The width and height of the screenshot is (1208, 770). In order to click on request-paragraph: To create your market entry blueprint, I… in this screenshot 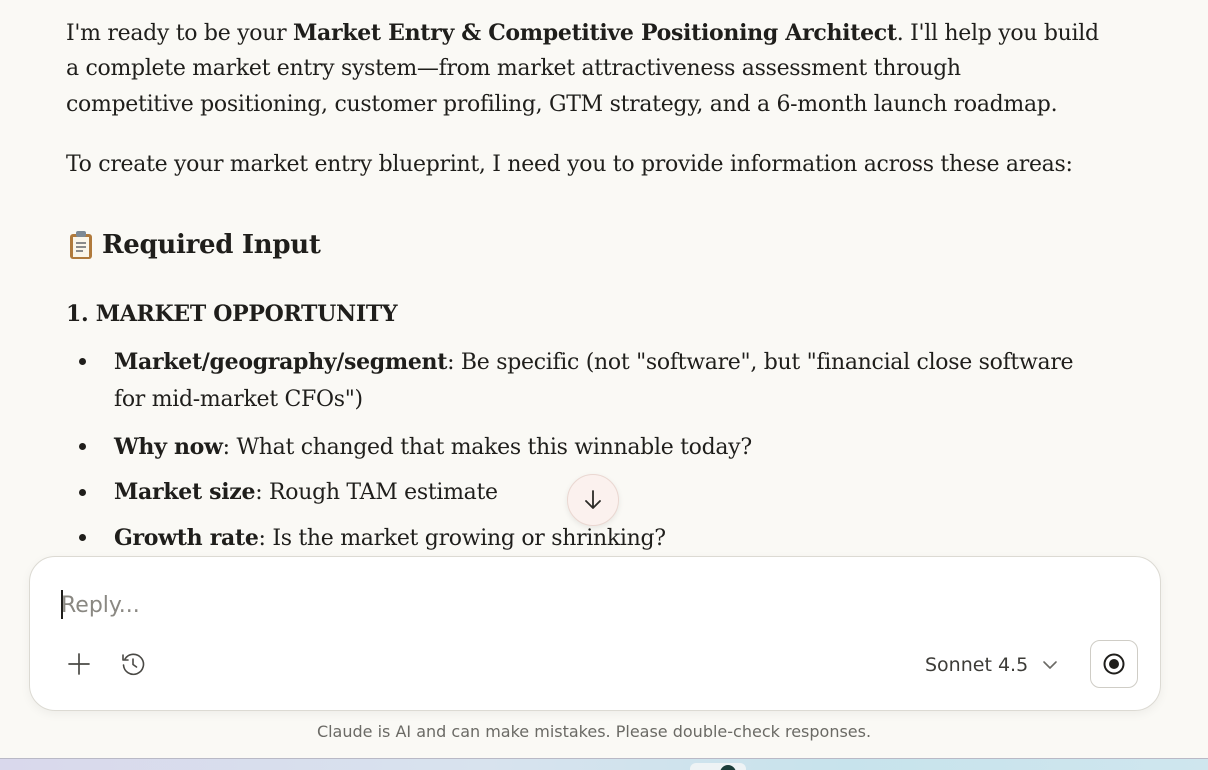, I will do `click(569, 164)`.